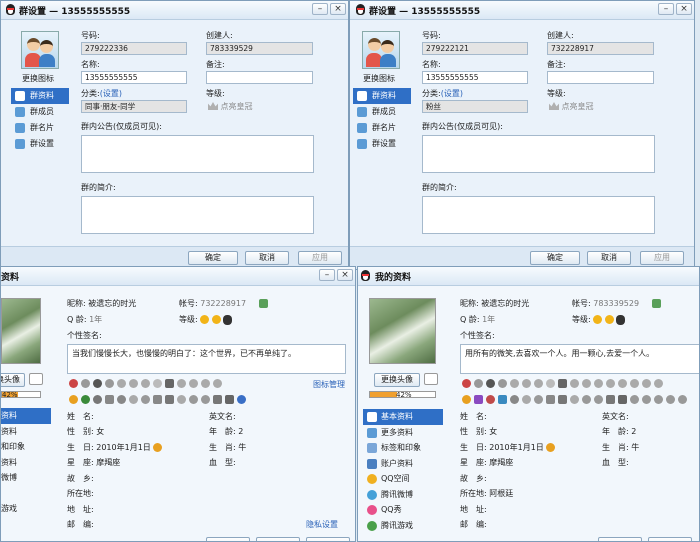 This screenshot has width=700, height=542. Describe the element at coordinates (26, 509) in the screenshot. I see `nav-games: 游戏` at that location.